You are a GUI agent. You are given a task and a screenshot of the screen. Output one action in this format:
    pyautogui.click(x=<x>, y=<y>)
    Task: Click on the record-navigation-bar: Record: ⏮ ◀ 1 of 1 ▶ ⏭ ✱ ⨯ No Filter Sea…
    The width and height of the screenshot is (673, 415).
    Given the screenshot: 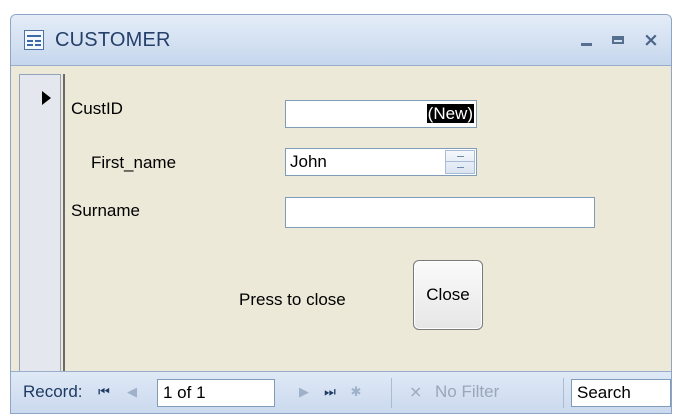 What is the action you would take?
    pyautogui.click(x=341, y=392)
    